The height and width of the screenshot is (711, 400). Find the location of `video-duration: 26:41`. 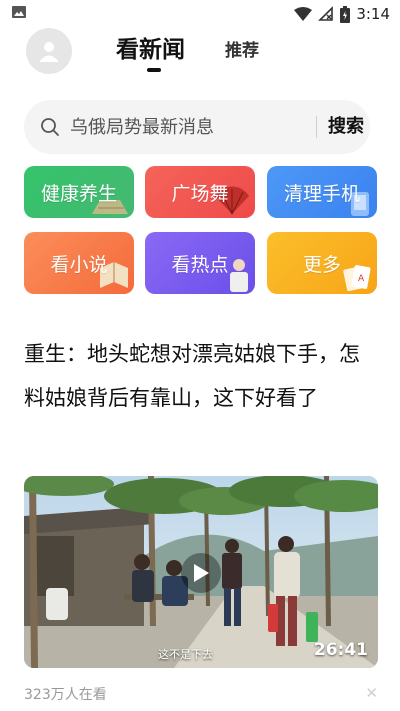

video-duration: 26:41 is located at coordinates (340, 650).